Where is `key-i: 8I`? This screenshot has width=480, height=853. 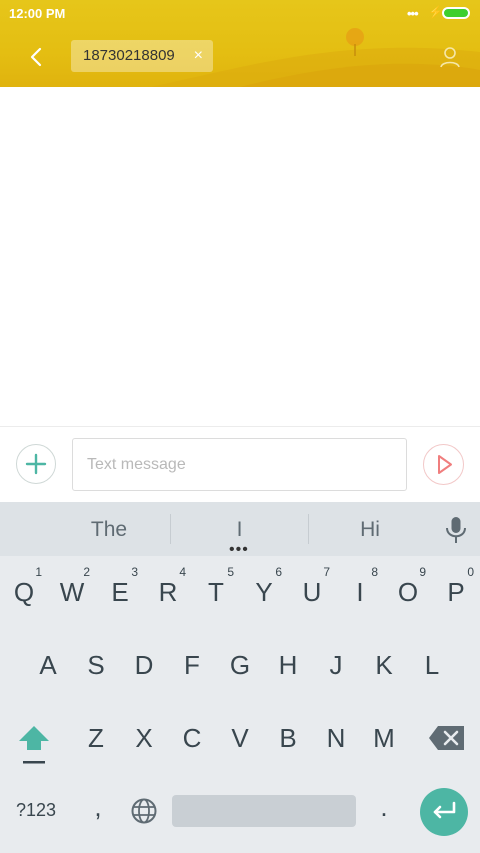 key-i: 8I is located at coordinates (360, 592).